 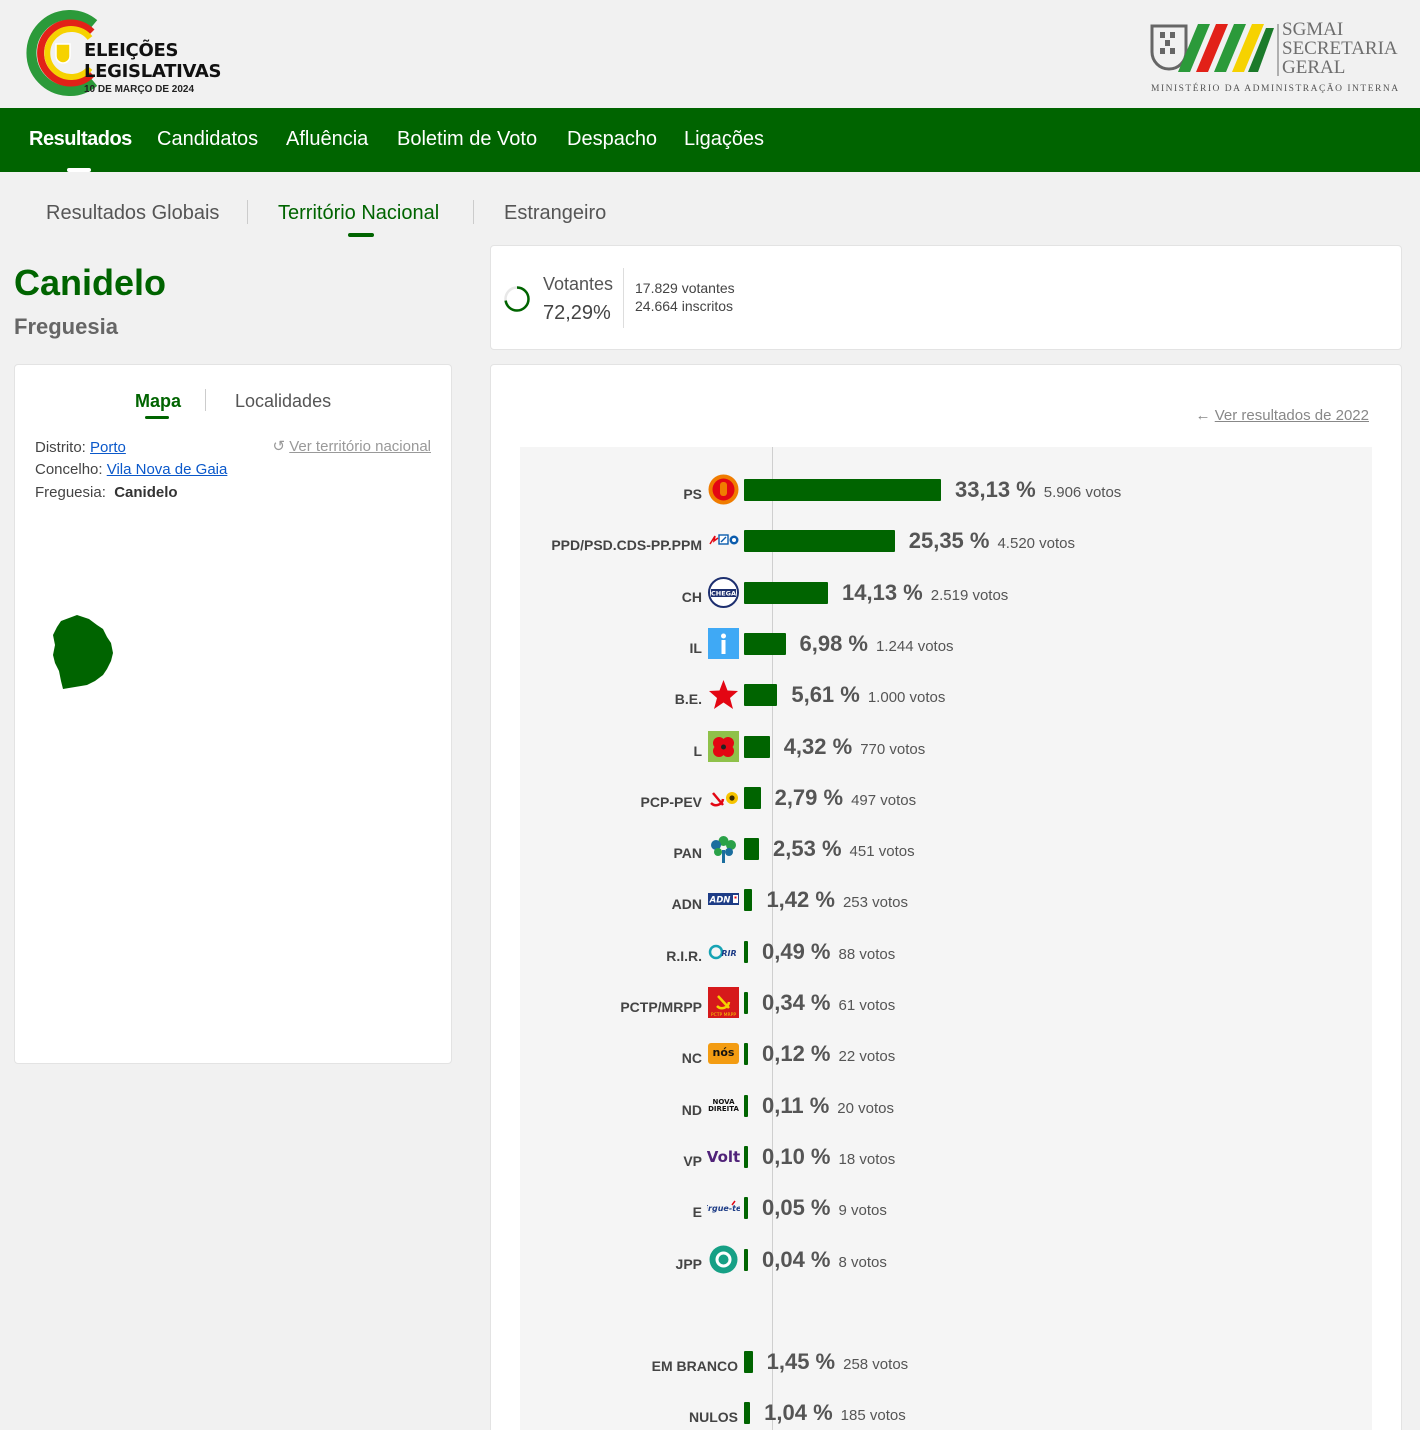 I want to click on ver-territorio-nacional-link: ↺ Ver território nacional, so click(x=352, y=446).